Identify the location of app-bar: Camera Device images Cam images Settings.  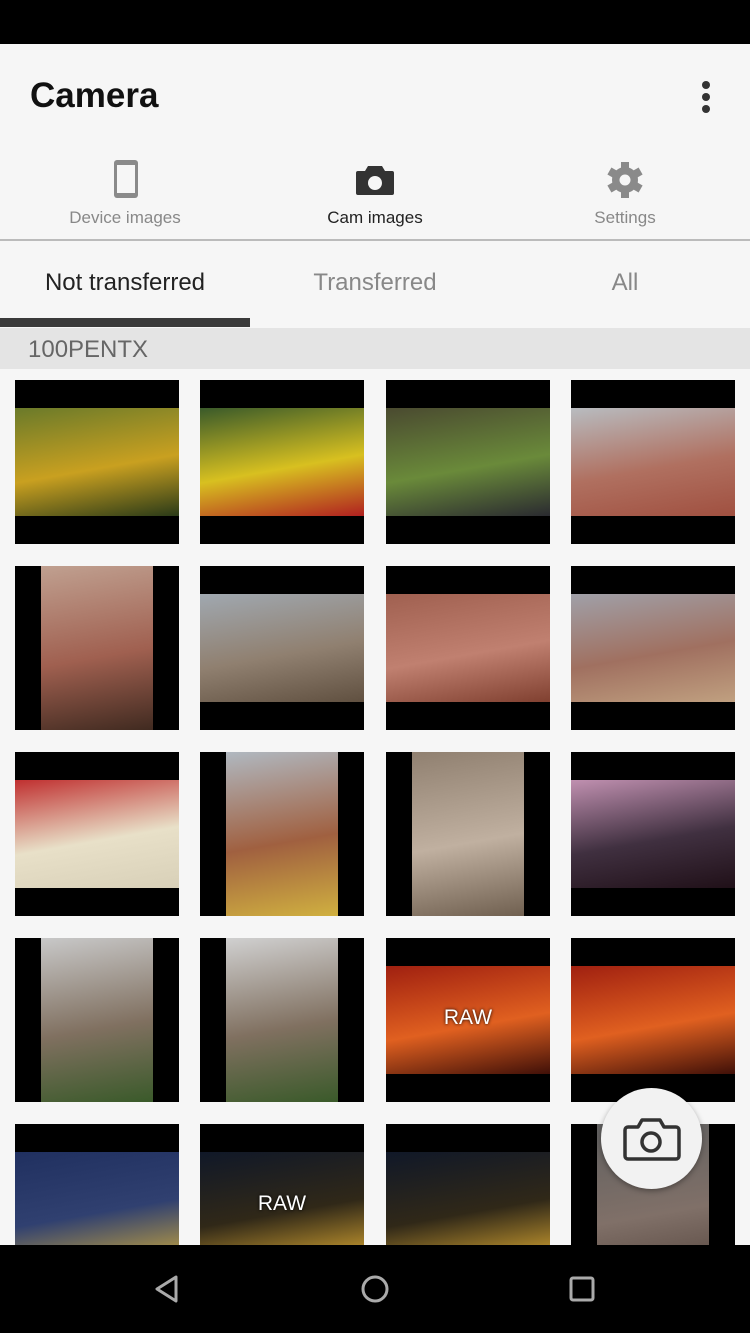
(375, 142).